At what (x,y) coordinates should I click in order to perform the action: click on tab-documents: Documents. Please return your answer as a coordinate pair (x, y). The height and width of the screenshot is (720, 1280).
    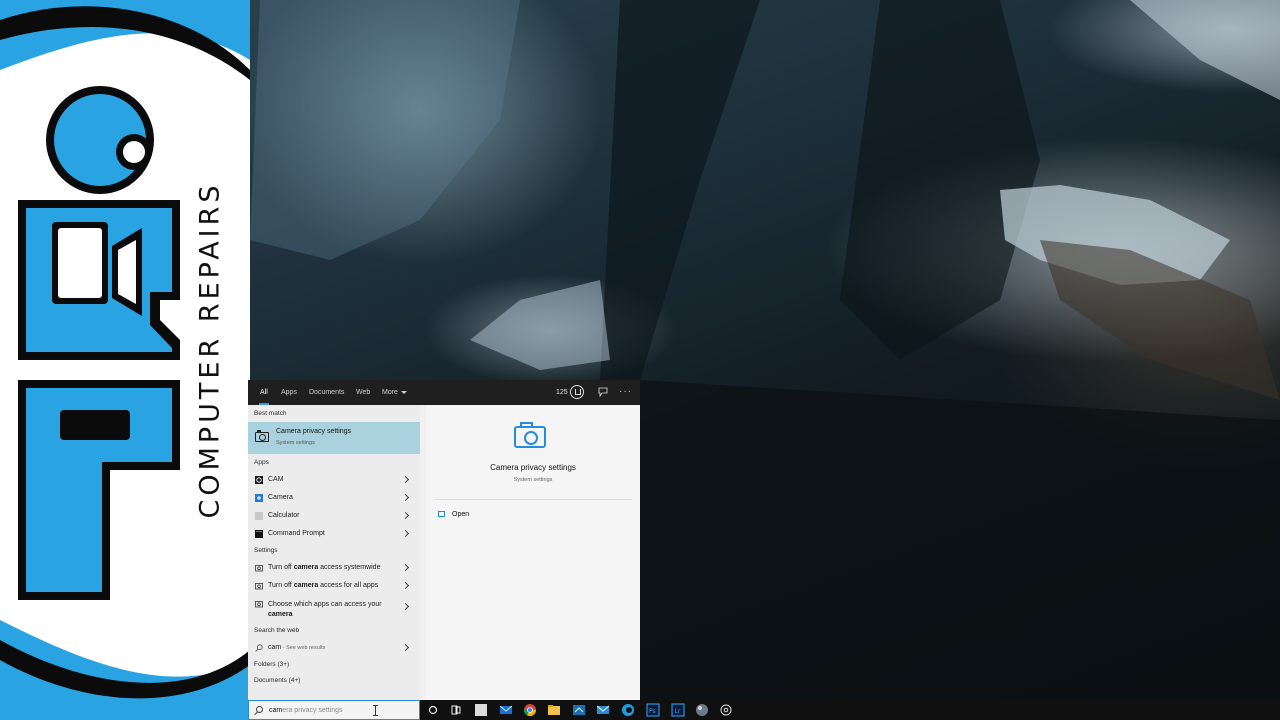
    Looking at the image, I should click on (326, 392).